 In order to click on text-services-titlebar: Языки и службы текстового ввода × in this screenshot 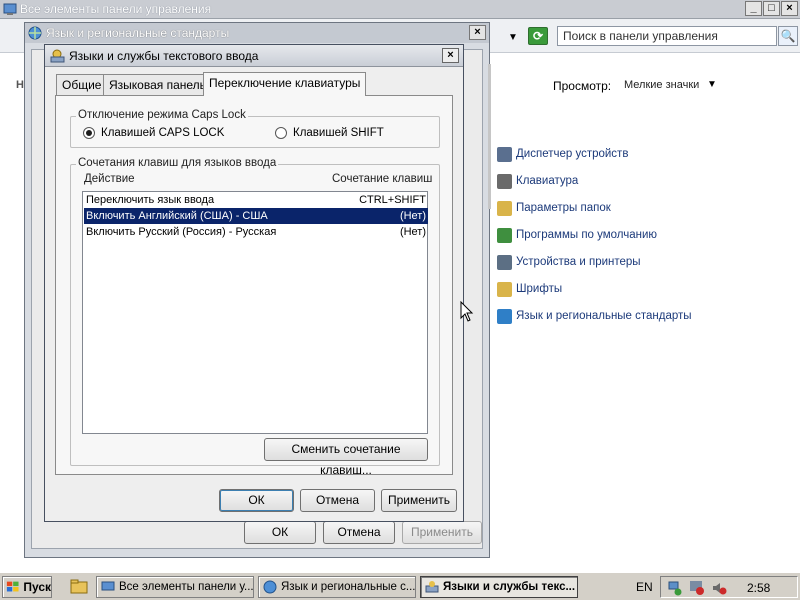, I will do `click(254, 56)`.